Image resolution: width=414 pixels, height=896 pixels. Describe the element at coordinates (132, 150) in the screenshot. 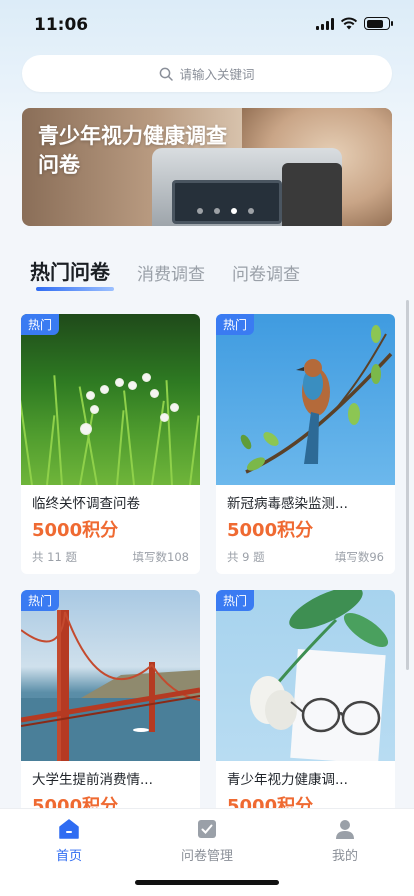

I see `banner-title: 青少年视力健康调查问卷` at that location.